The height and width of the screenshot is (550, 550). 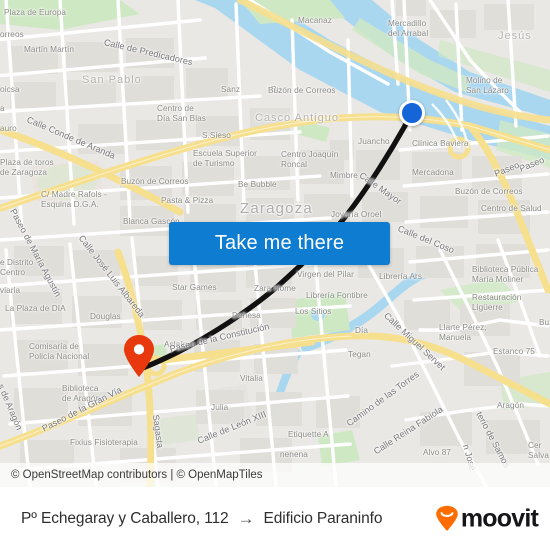 I want to click on destination-marker-pin, so click(x=139, y=356).